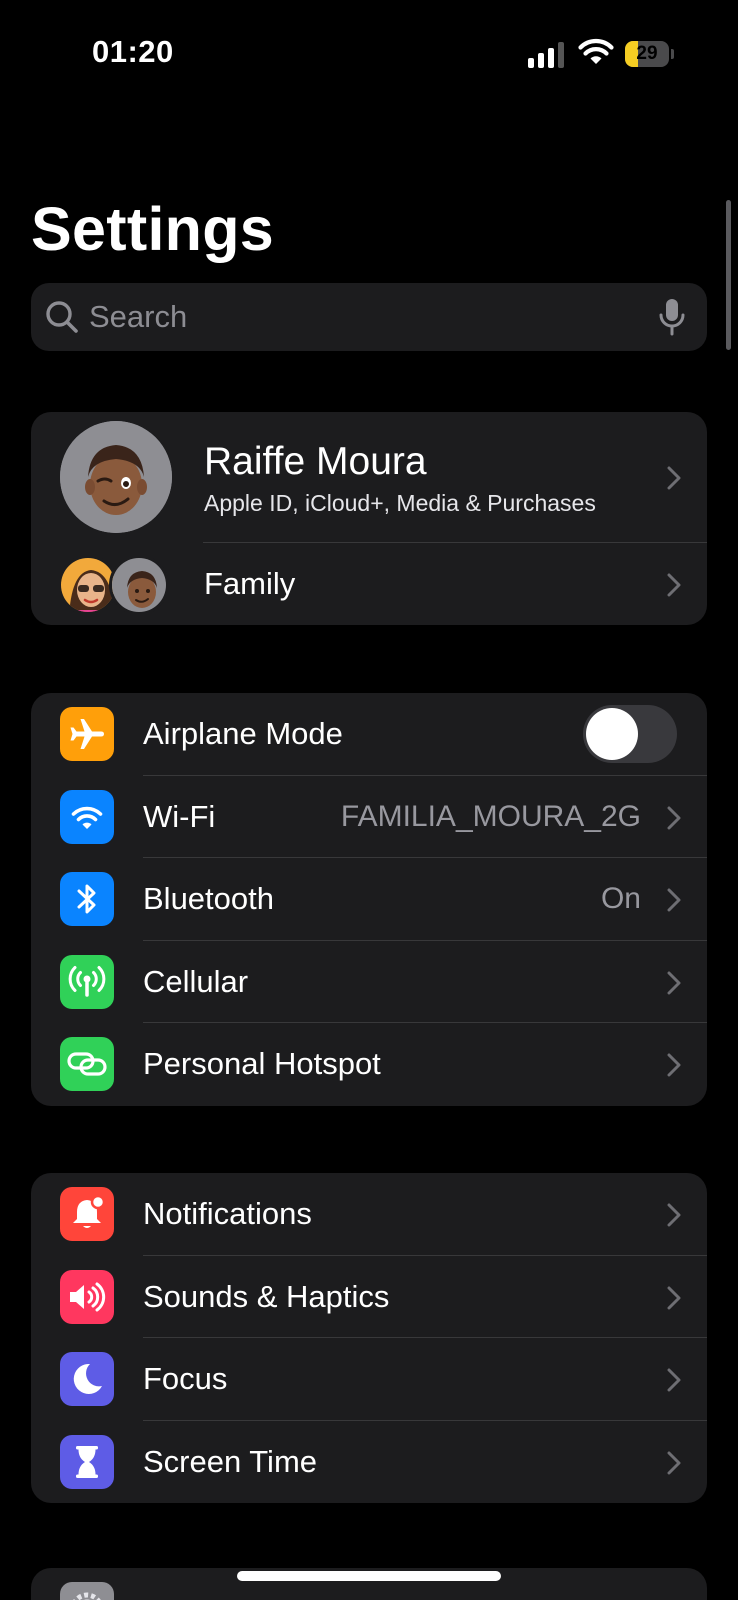  I want to click on cellular-label: Cellular, so click(196, 981).